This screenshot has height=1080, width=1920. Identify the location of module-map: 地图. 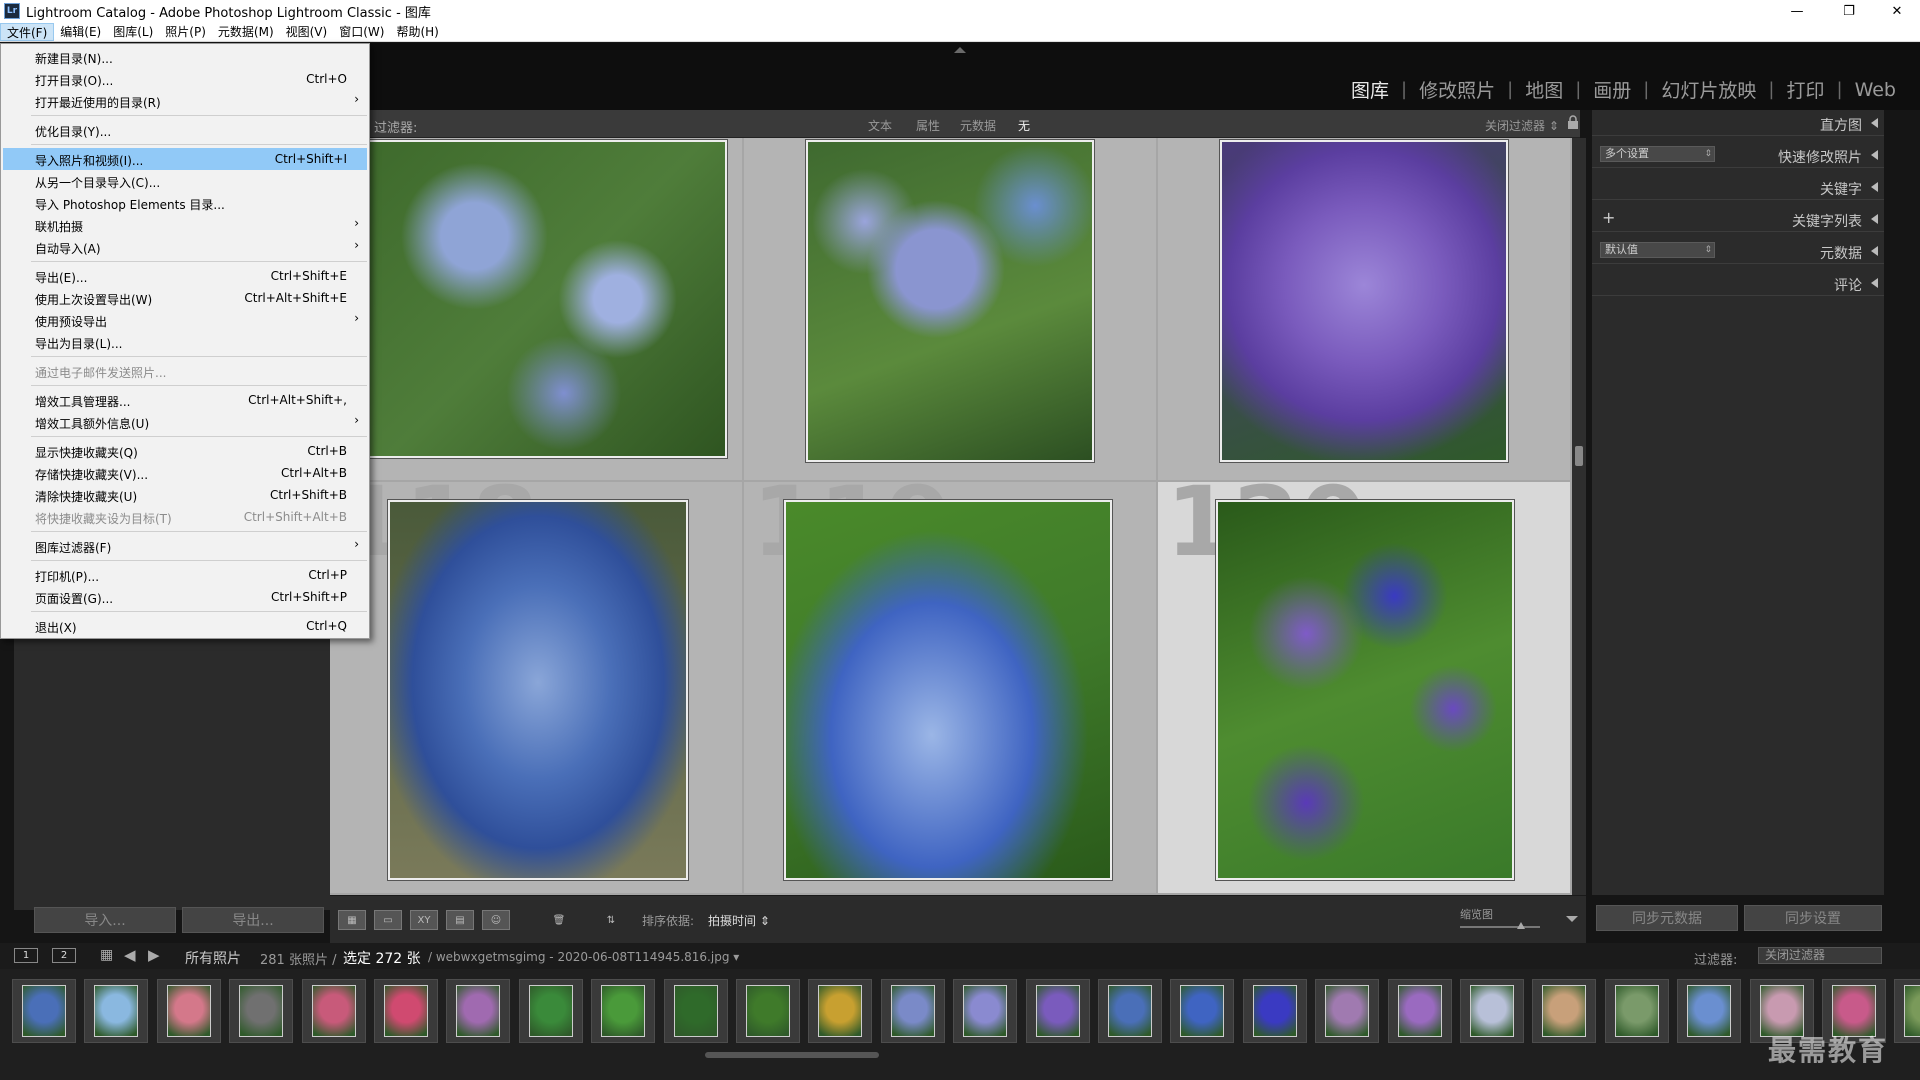
(1544, 89).